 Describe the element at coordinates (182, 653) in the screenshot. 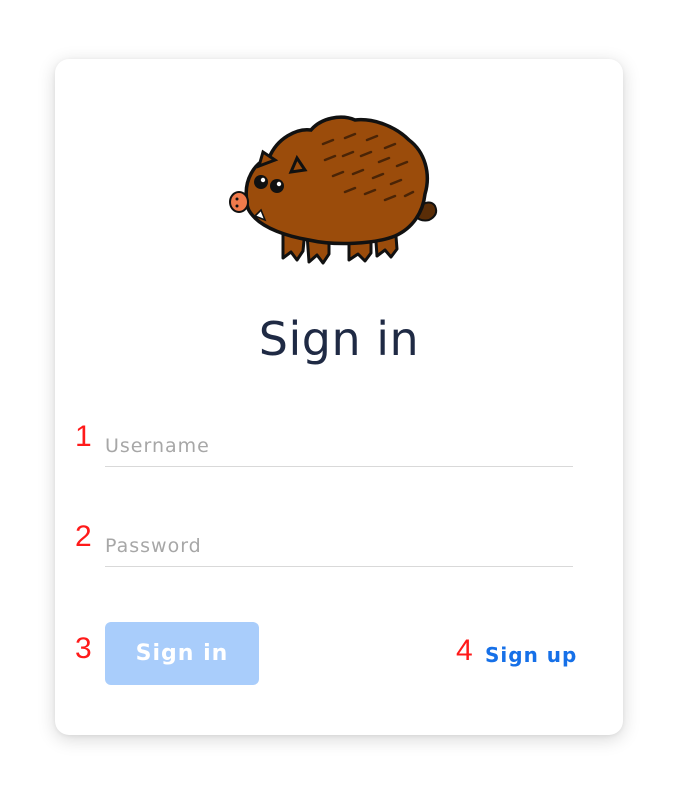

I see `sign-in-button: Sign in` at that location.